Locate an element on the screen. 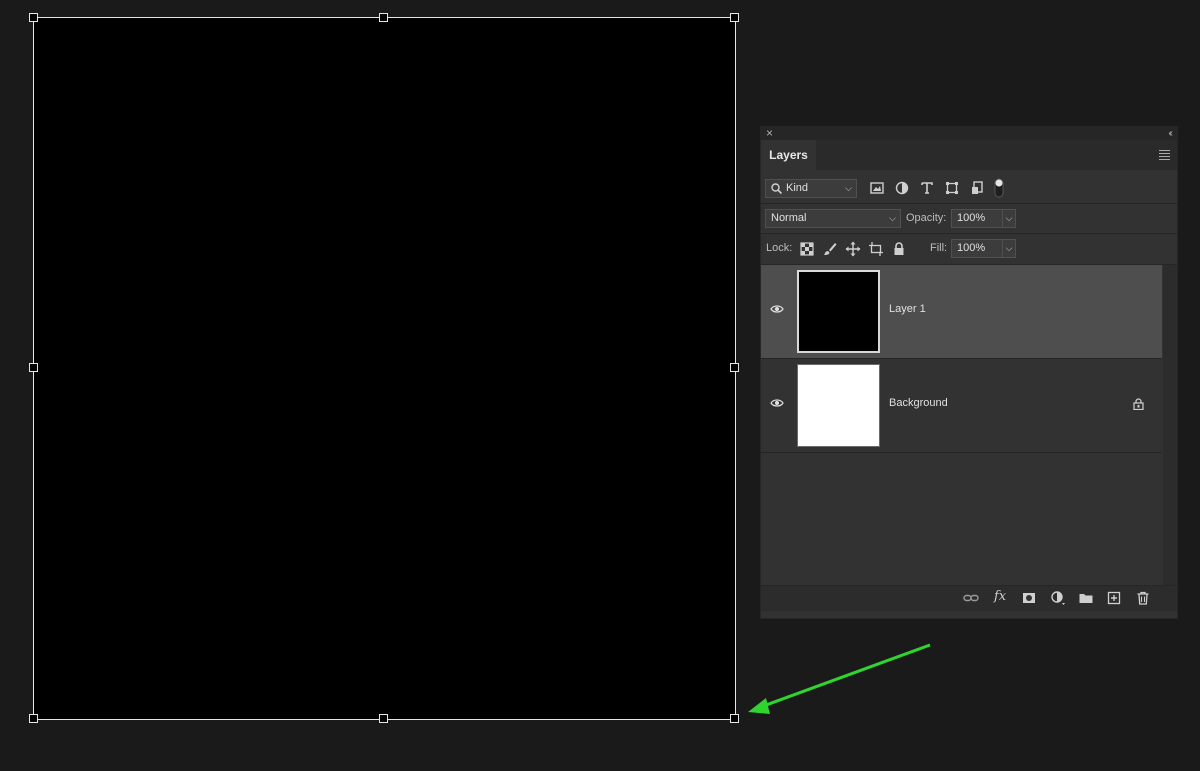 Image resolution: width=1200 pixels, height=771 pixels. panel-footer: fx is located at coordinates (969, 598).